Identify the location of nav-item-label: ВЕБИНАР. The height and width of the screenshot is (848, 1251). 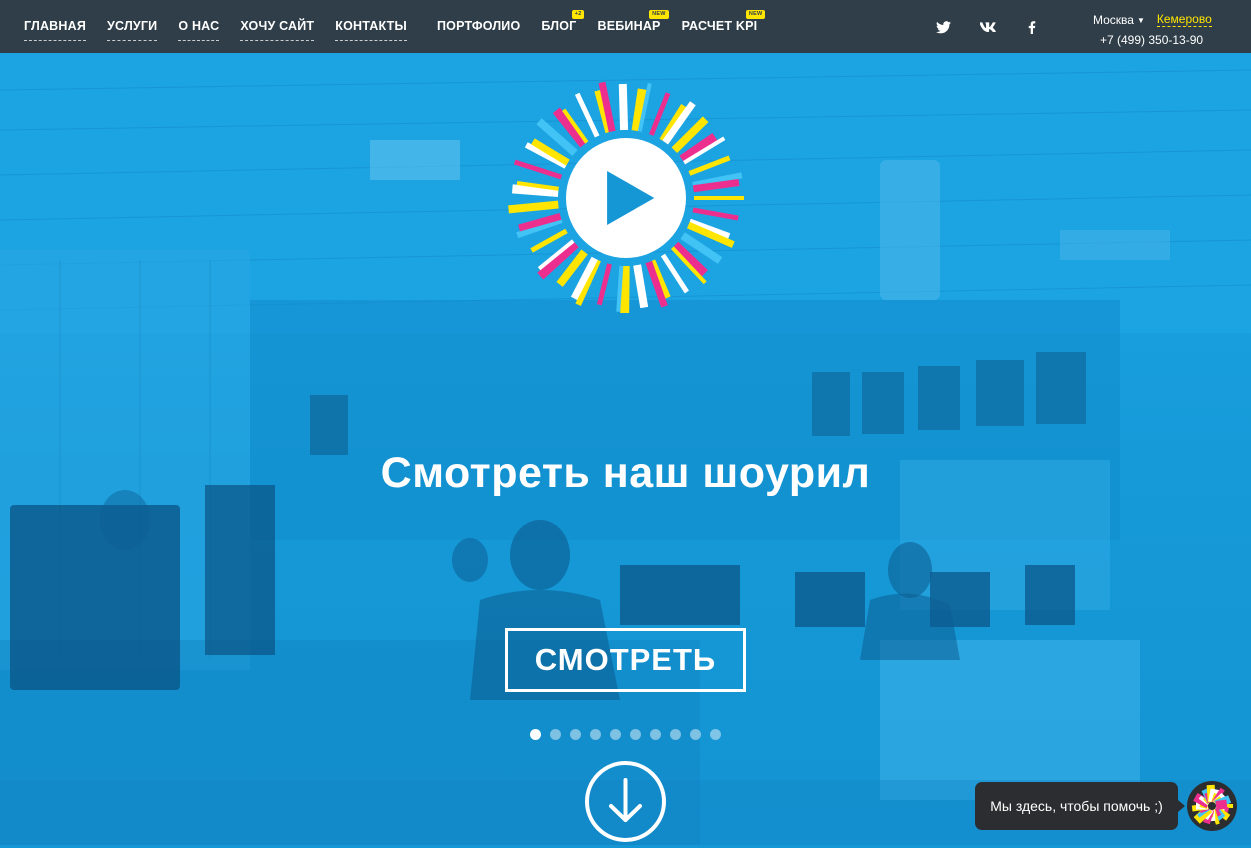
(629, 26).